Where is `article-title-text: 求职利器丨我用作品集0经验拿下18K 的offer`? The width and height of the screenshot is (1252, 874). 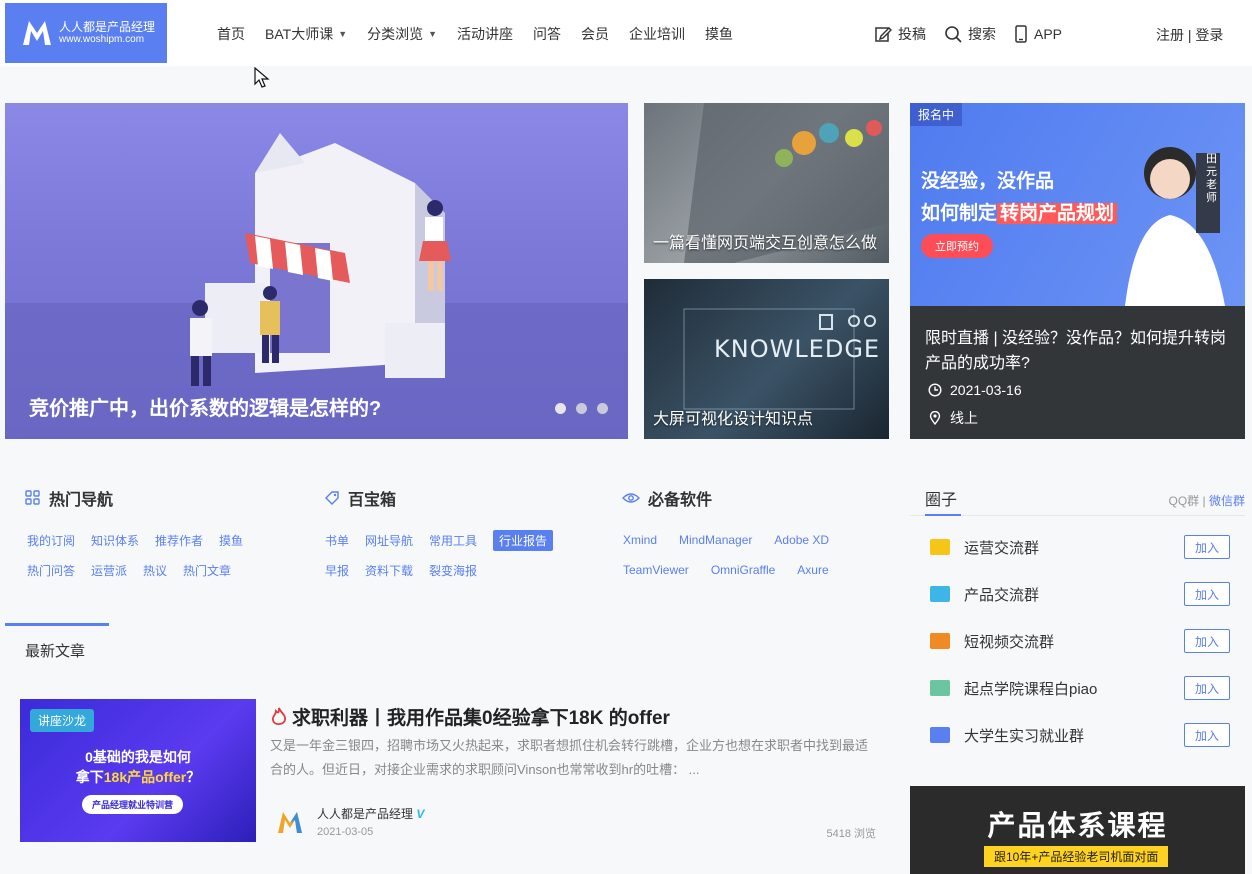 article-title-text: 求职利器丨我用作品集0经验拿下18K 的offer is located at coordinates (481, 718).